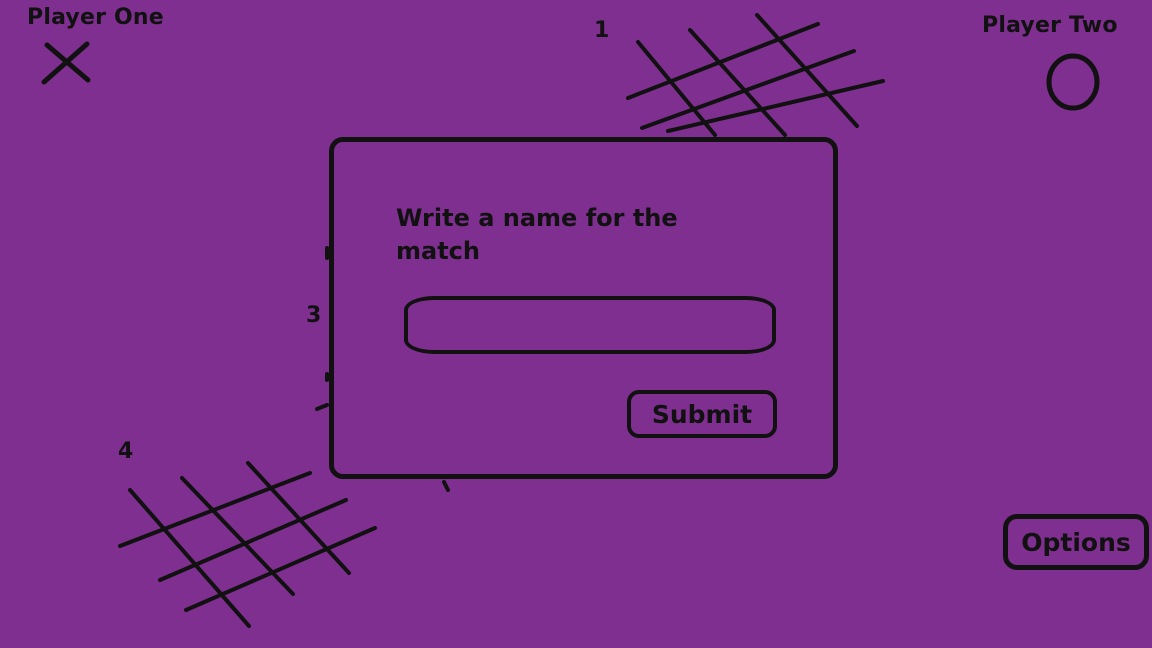 The image size is (1152, 648). Describe the element at coordinates (95, 17) in the screenshot. I see `player-one-label: Player One` at that location.